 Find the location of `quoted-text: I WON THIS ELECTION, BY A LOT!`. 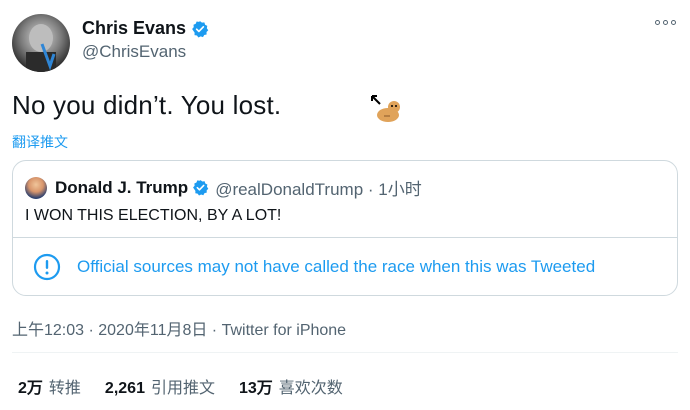

quoted-text: I WON THIS ELECTION, BY A LOT! is located at coordinates (153, 215).